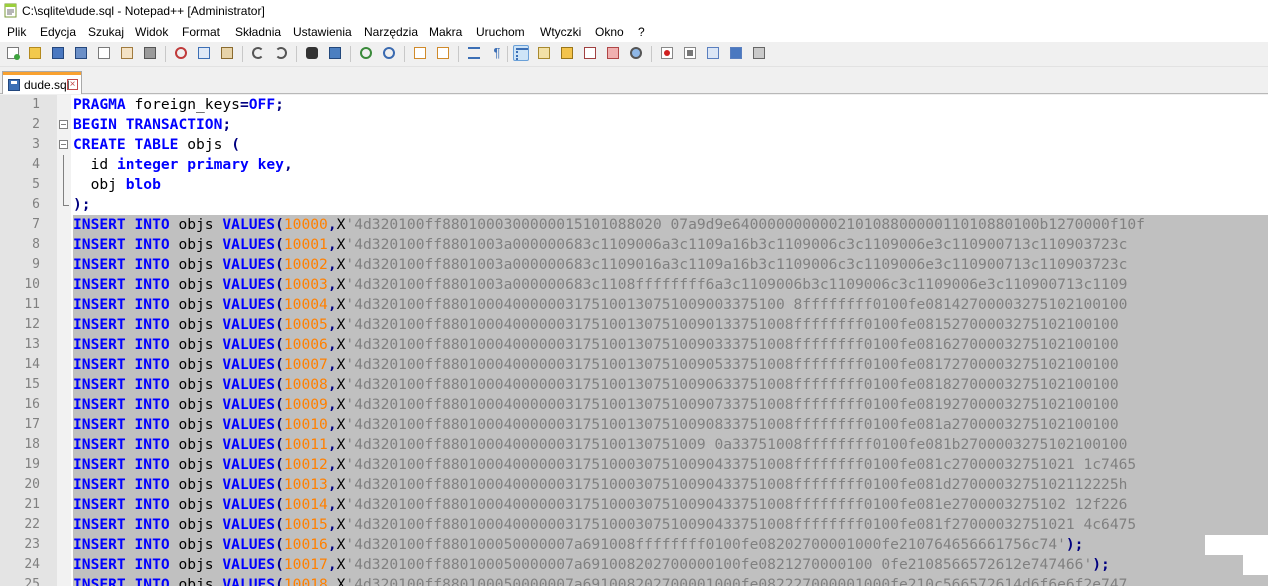 The width and height of the screenshot is (1268, 586). Describe the element at coordinates (201, 32) in the screenshot. I see `menu-format: Format` at that location.